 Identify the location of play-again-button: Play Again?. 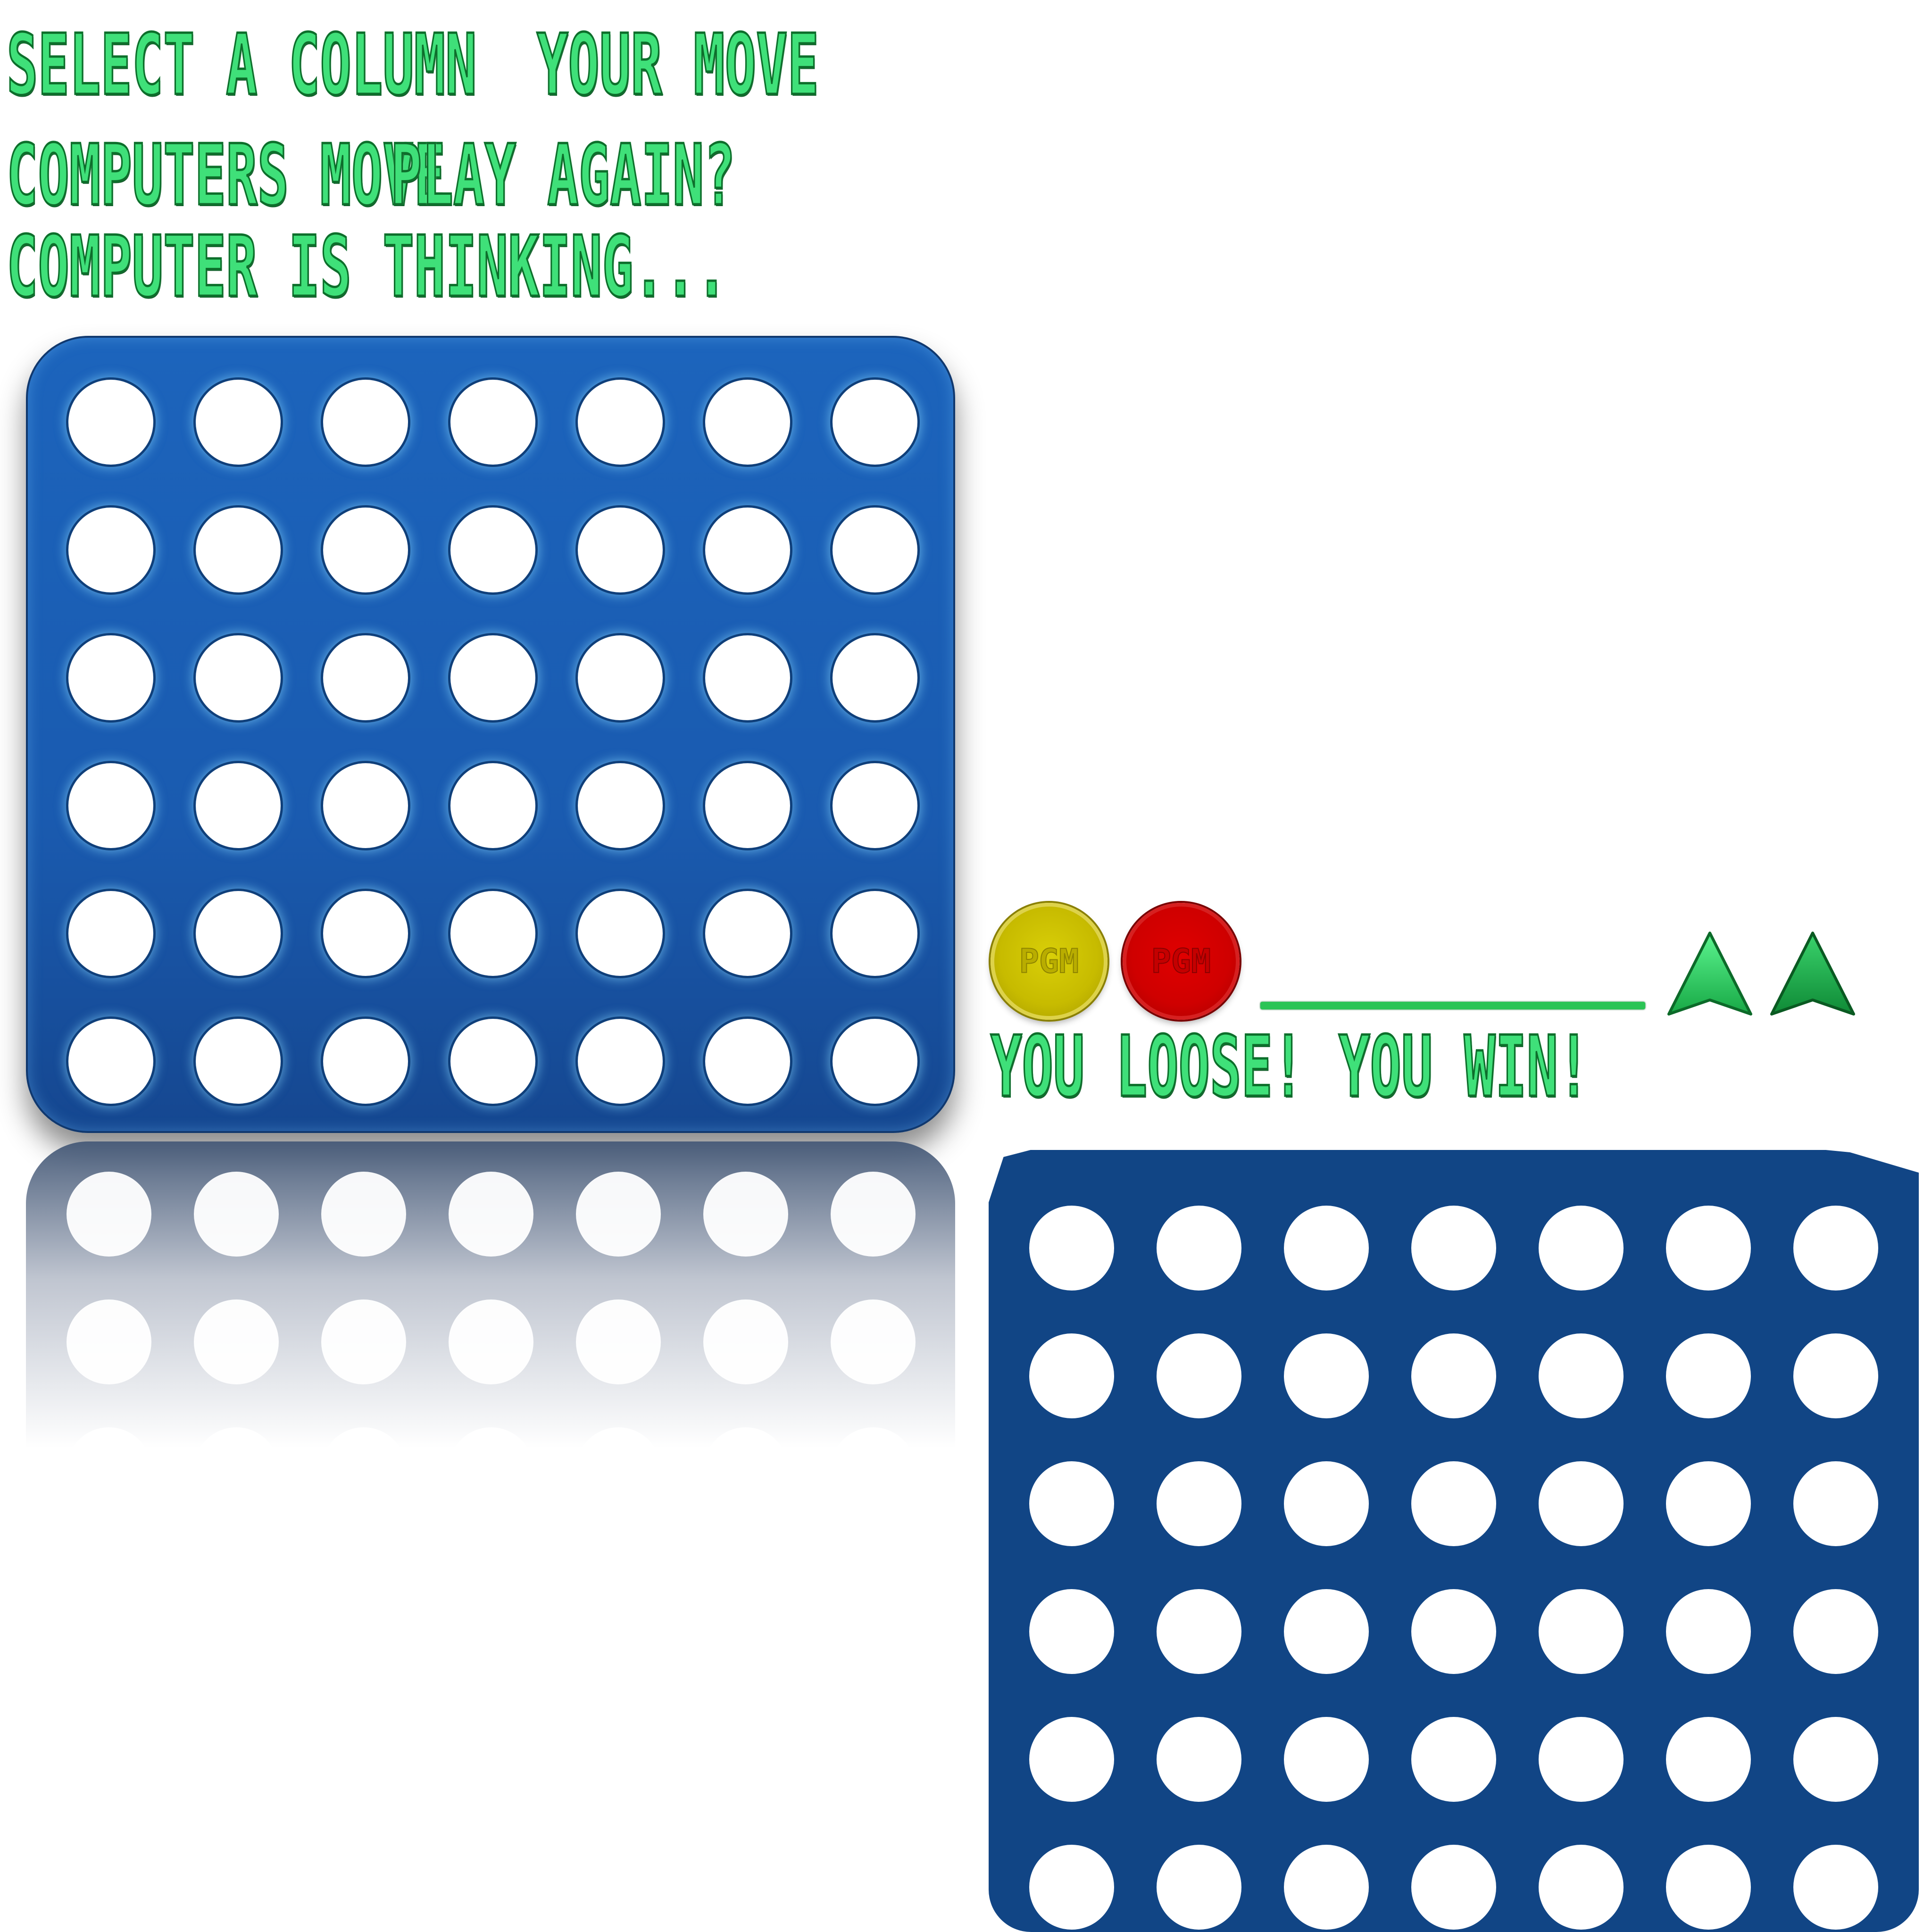
(563, 175).